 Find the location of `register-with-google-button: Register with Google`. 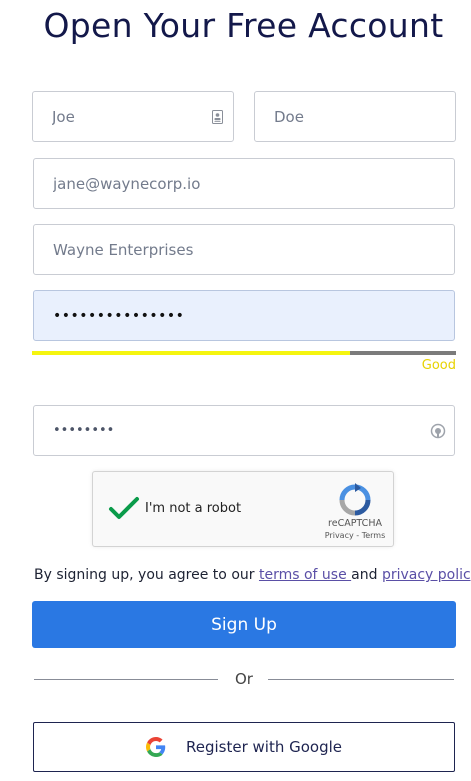

register-with-google-button: Register with Google is located at coordinates (244, 747).